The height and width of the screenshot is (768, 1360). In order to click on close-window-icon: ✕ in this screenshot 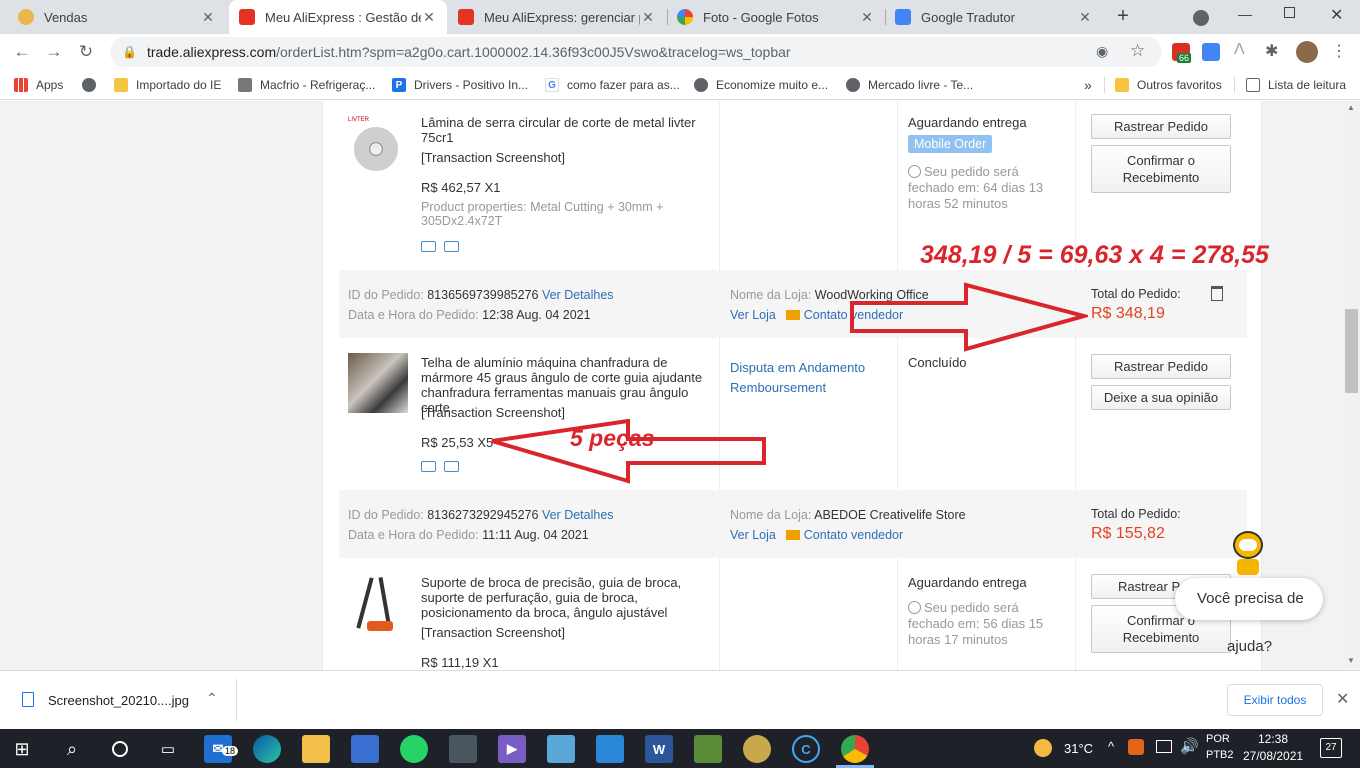, I will do `click(1336, 15)`.